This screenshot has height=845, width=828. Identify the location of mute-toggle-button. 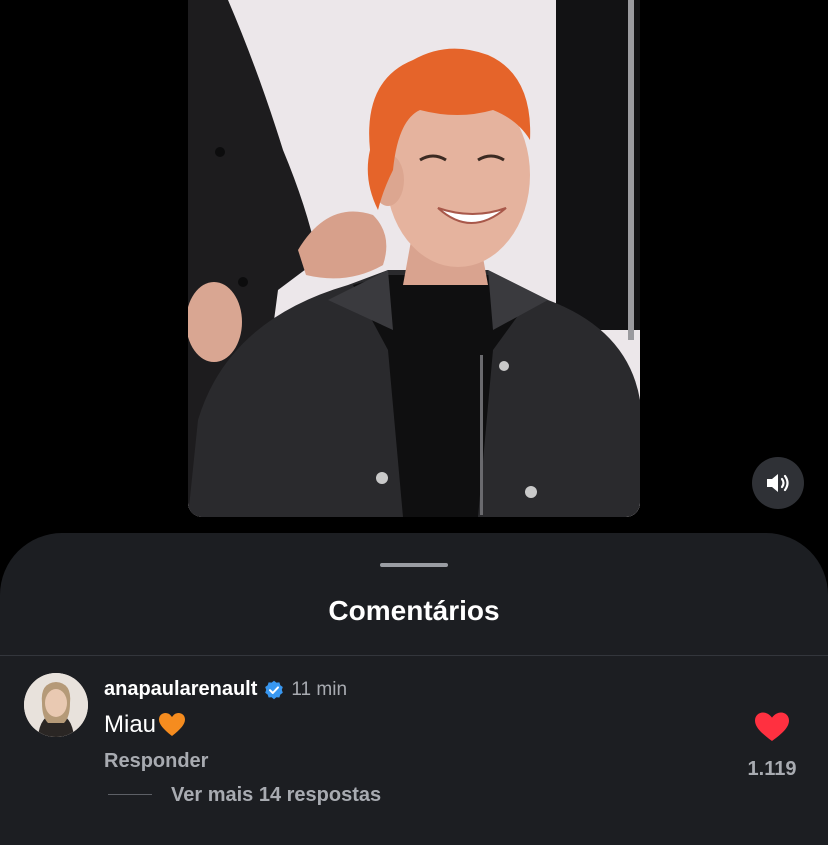
(778, 483).